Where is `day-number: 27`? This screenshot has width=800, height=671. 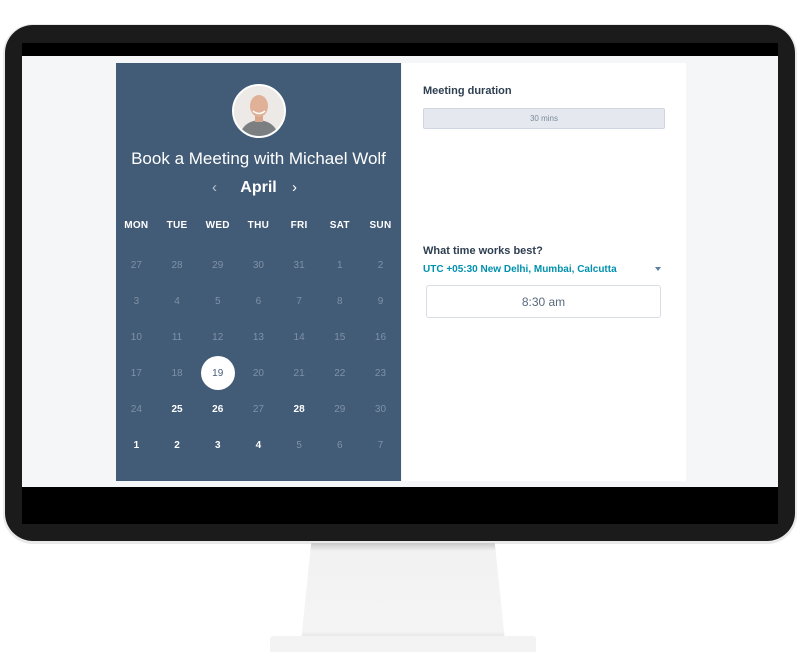 day-number: 27 is located at coordinates (258, 409).